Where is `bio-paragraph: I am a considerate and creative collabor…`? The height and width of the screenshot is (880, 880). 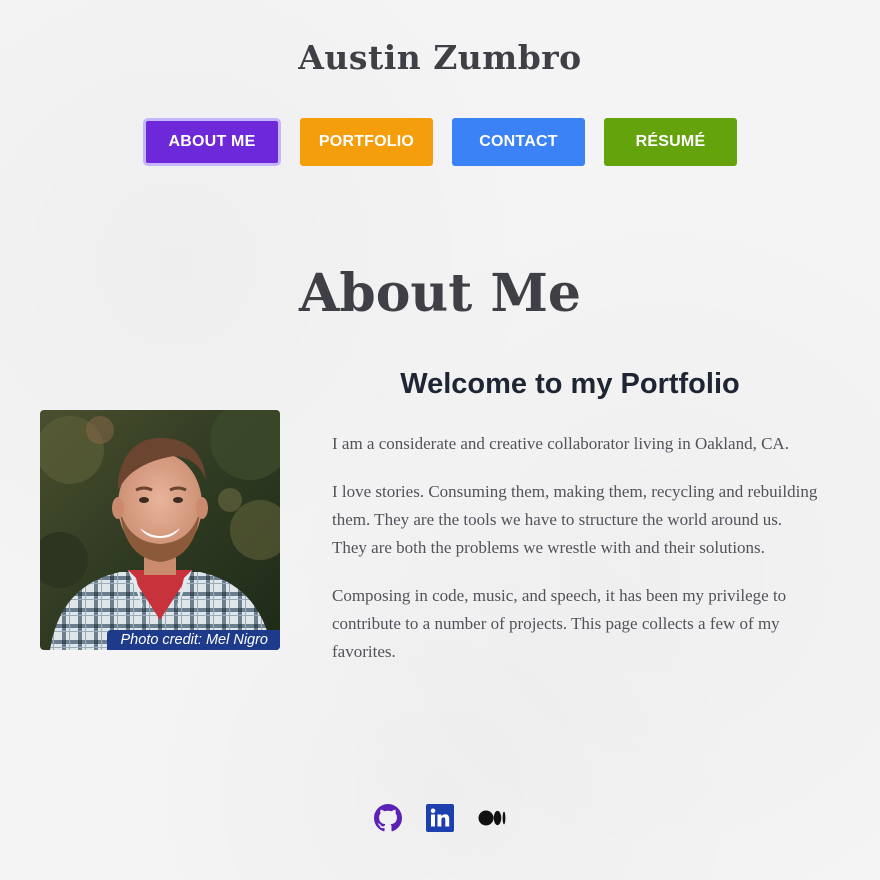 bio-paragraph: I am a considerate and creative collabor… is located at coordinates (560, 443).